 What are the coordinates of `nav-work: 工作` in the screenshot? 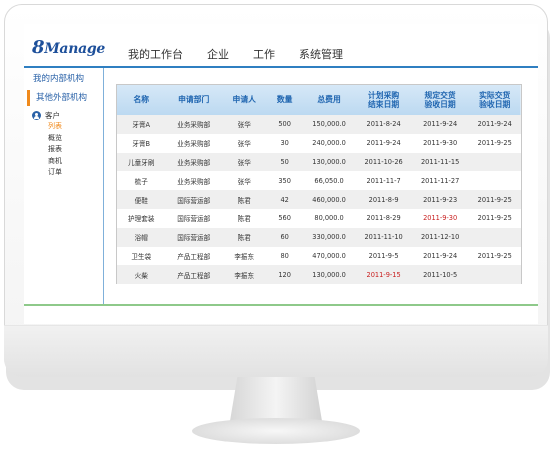 It's located at (264, 54).